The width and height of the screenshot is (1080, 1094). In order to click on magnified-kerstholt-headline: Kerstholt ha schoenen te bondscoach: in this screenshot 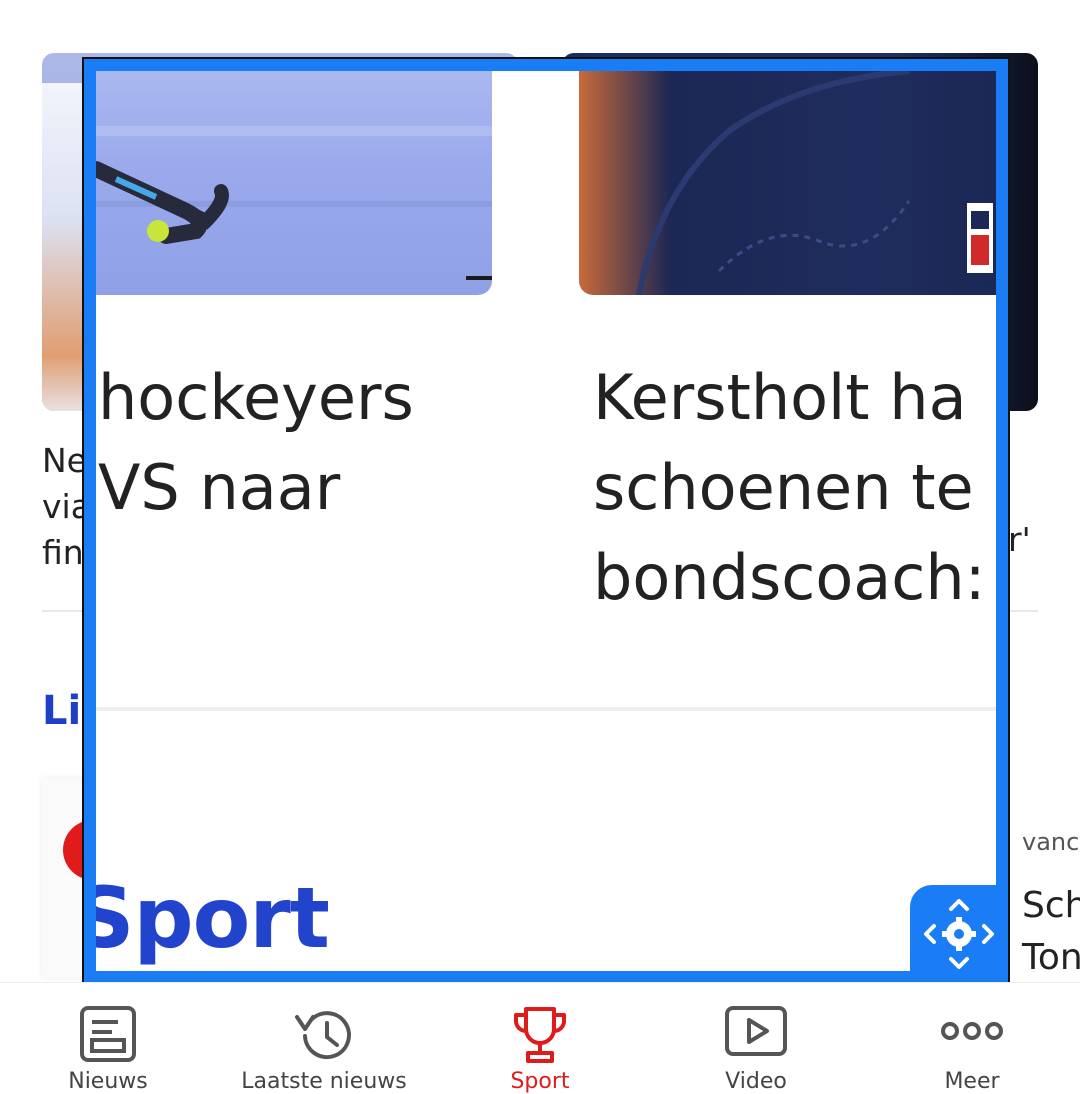, I will do `click(794, 488)`.